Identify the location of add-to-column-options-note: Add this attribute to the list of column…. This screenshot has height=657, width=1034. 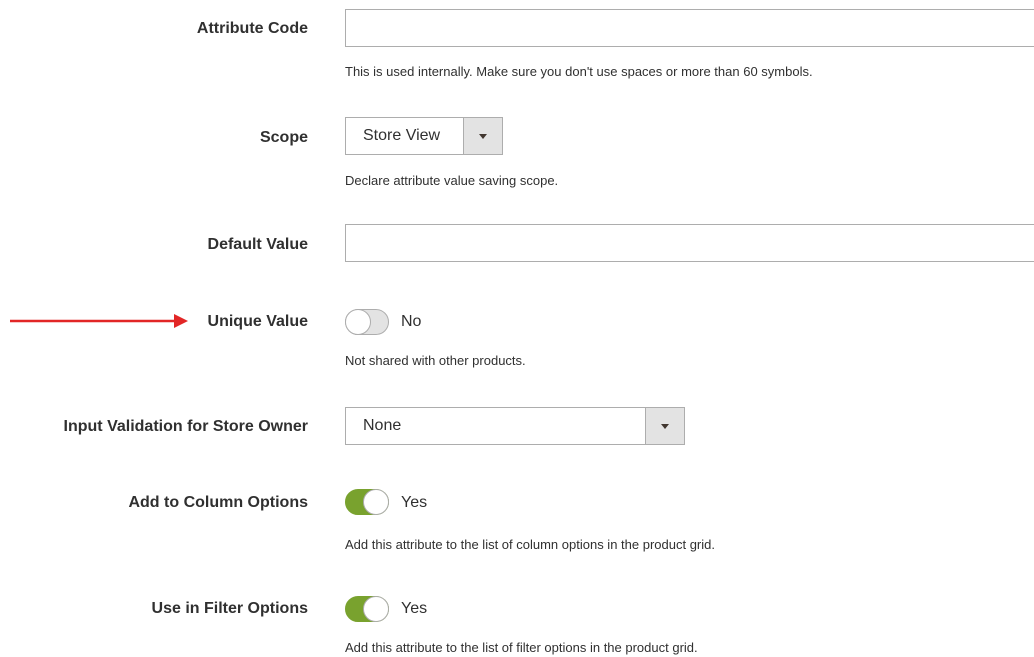
(530, 544).